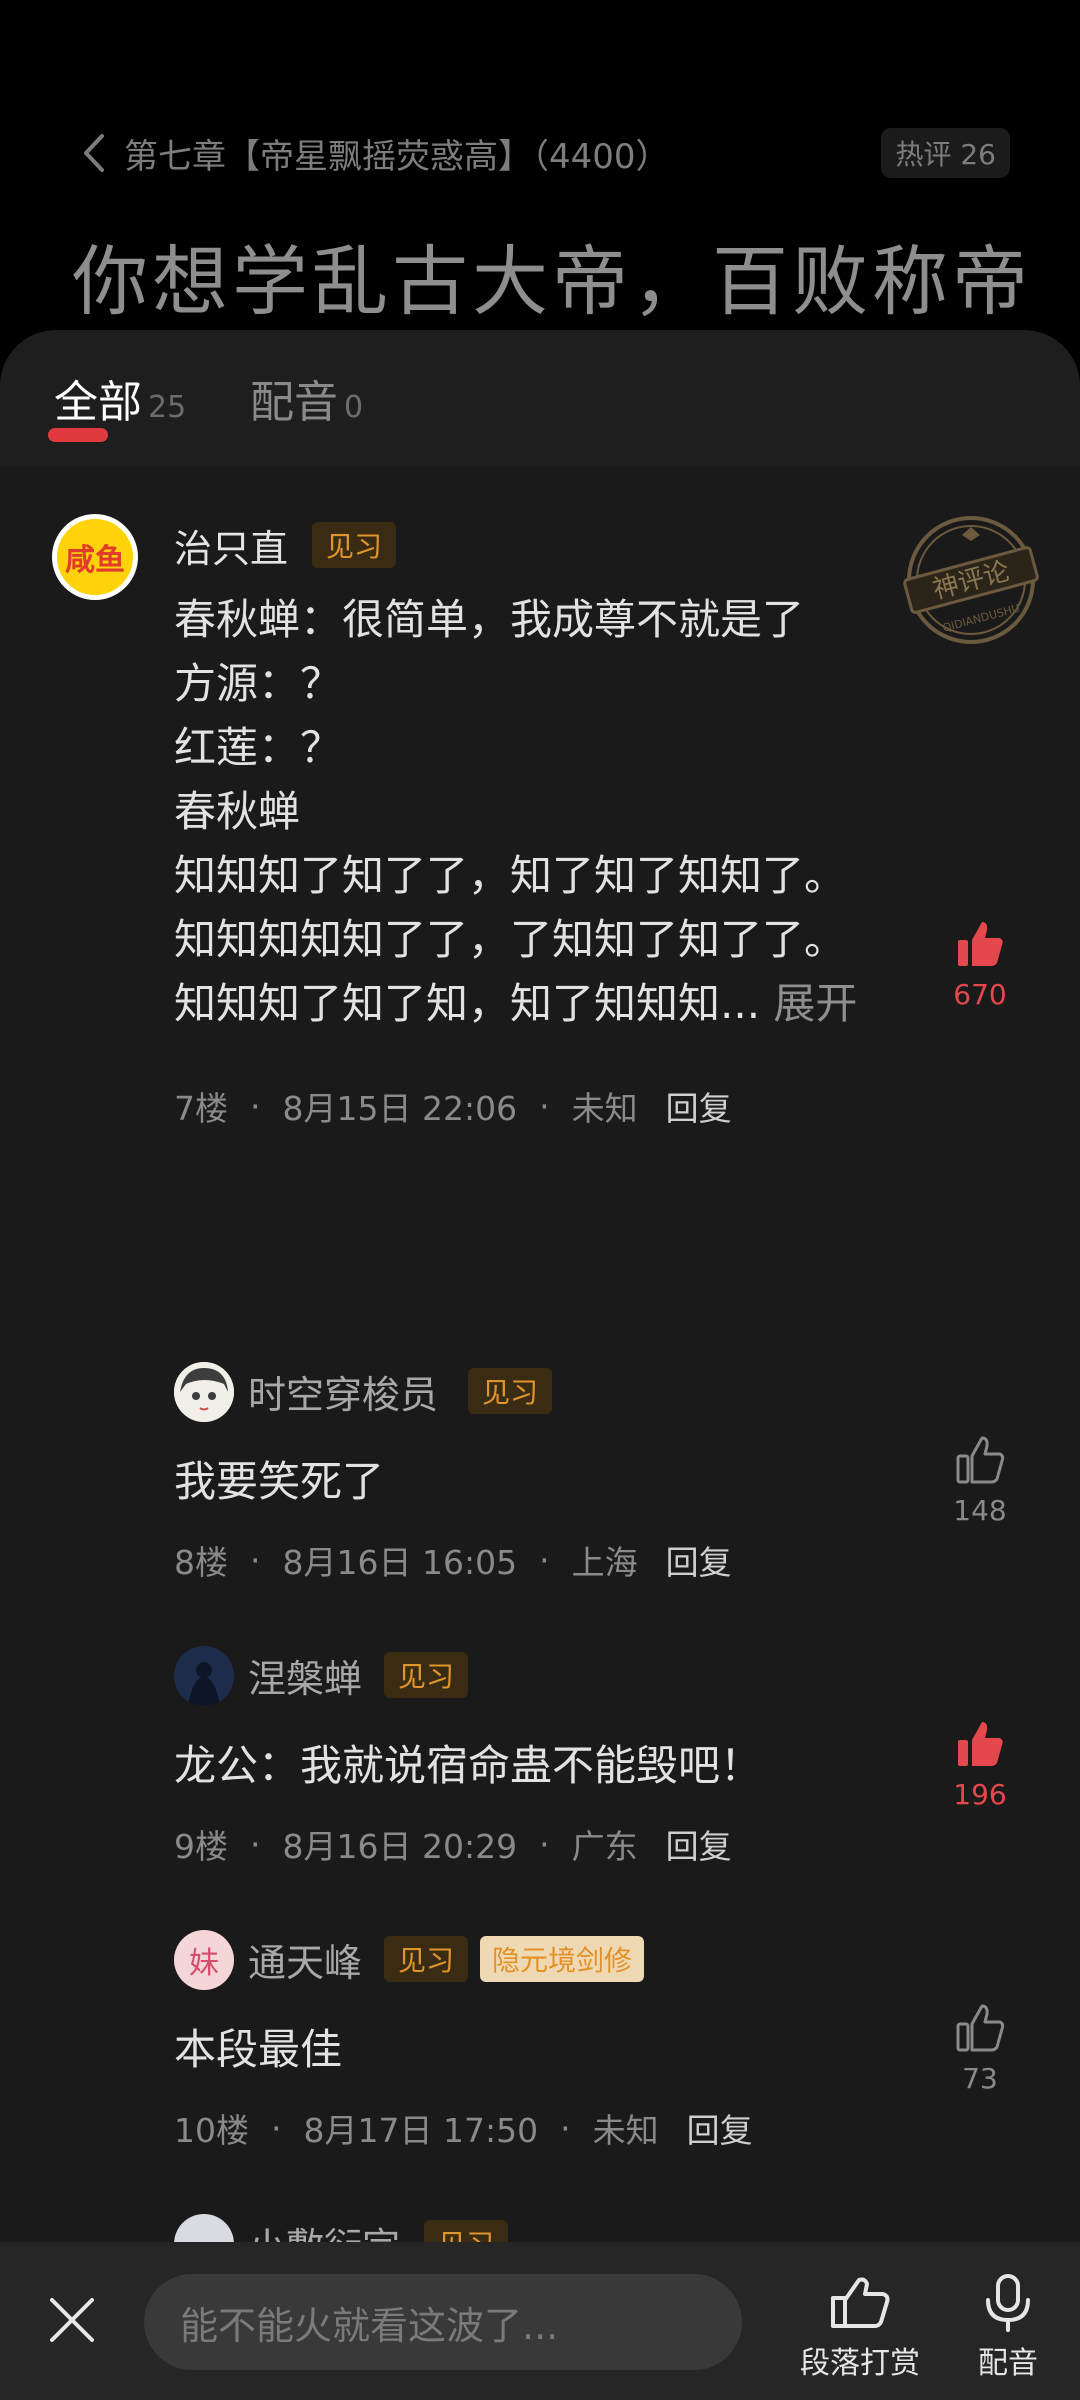  I want to click on reward-label: 段落打赏, so click(860, 2363).